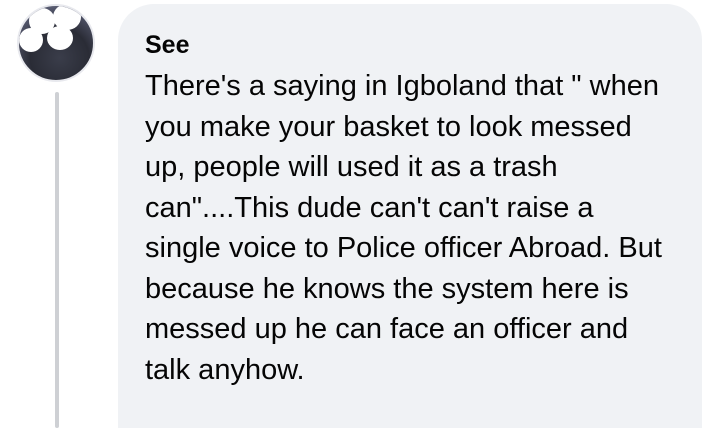 This screenshot has width=720, height=428. I want to click on avatar, so click(56, 43).